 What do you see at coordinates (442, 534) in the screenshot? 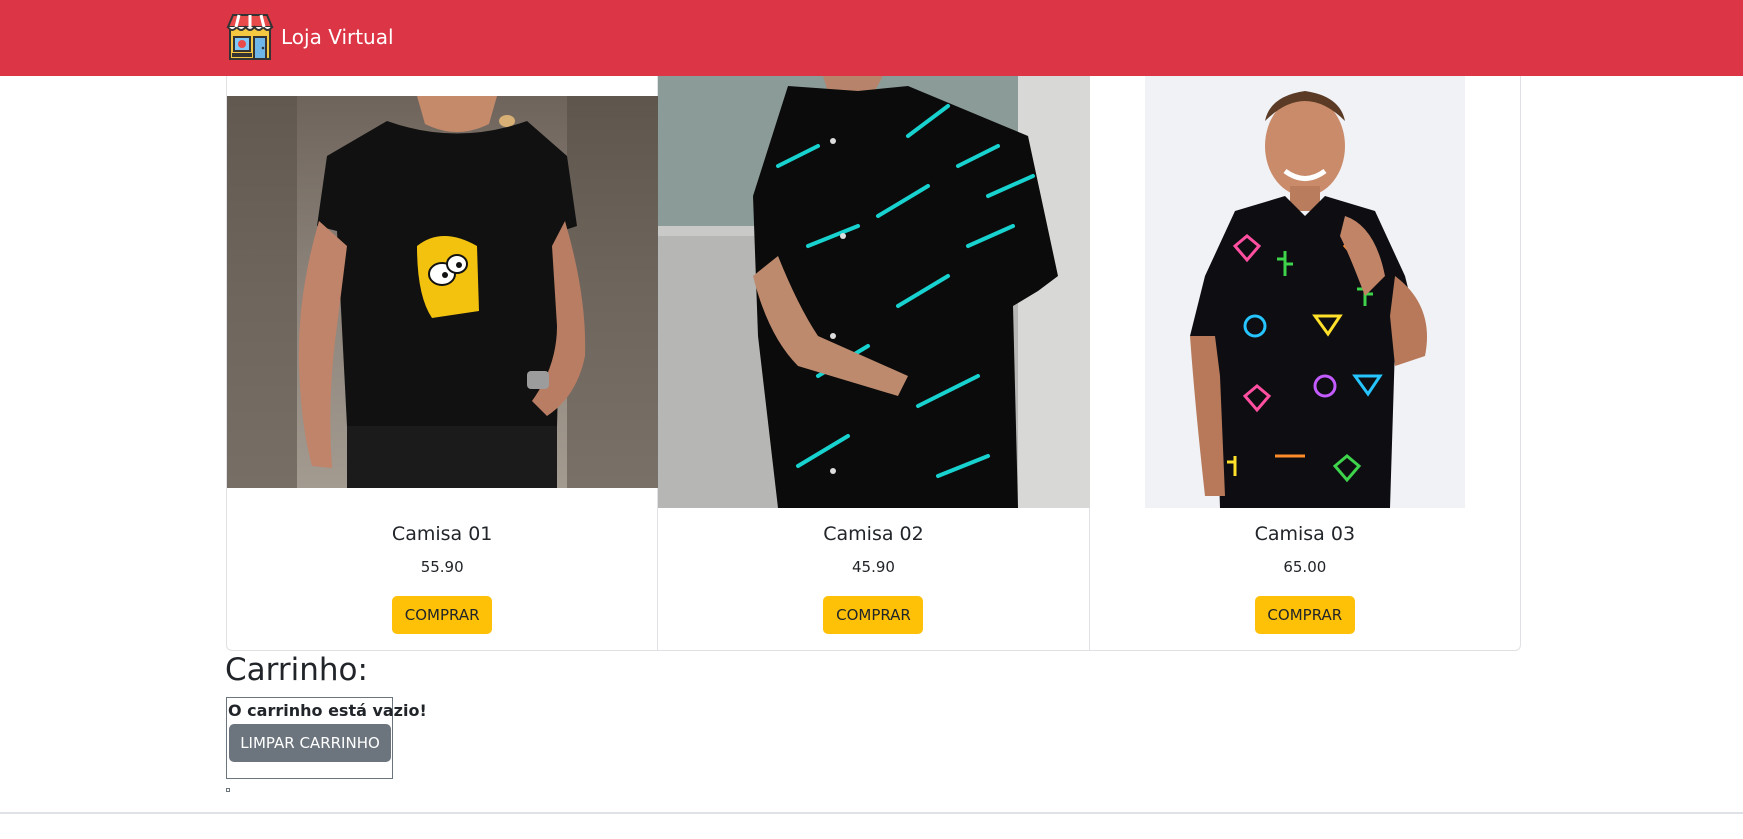
I see `product-name: Camisa 01` at bounding box center [442, 534].